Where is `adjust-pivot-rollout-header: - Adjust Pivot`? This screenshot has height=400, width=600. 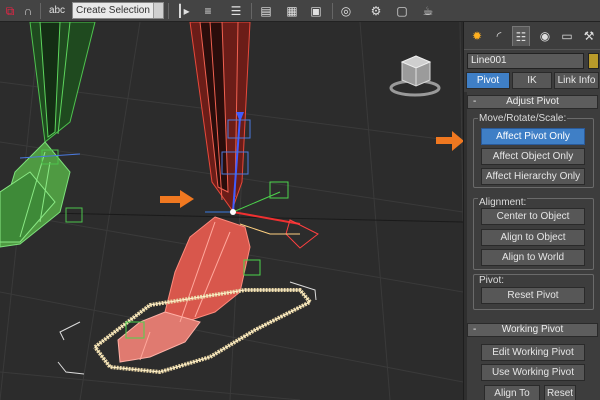 adjust-pivot-rollout-header: - Adjust Pivot is located at coordinates (532, 102).